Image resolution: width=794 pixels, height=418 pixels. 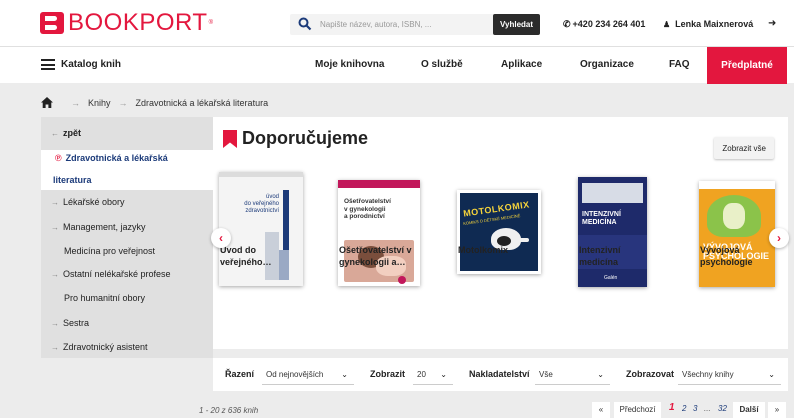 What do you see at coordinates (70, 323) in the screenshot?
I see `sidebar-item-nurse: → Sestra` at bounding box center [70, 323].